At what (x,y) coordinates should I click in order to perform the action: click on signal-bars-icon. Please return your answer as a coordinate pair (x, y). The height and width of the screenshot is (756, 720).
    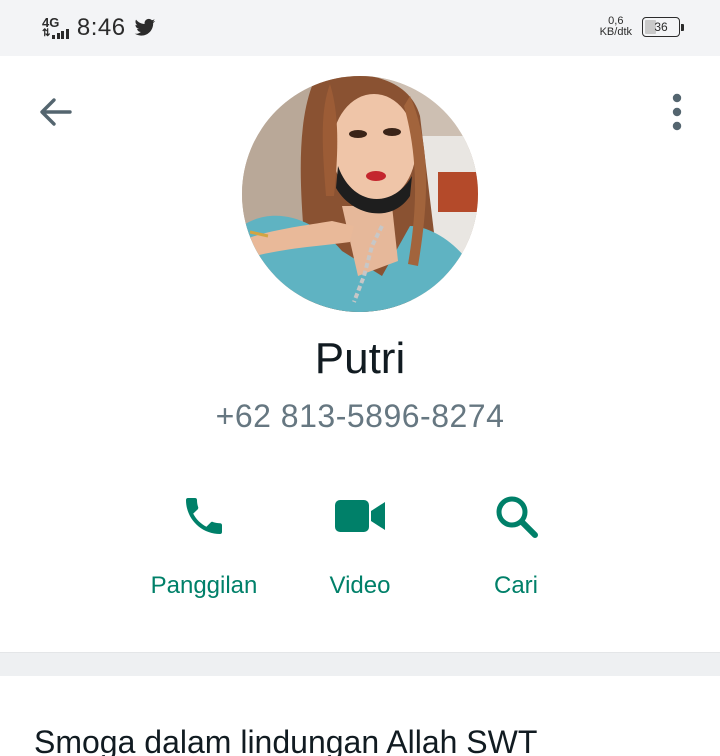
    Looking at the image, I should click on (60, 34).